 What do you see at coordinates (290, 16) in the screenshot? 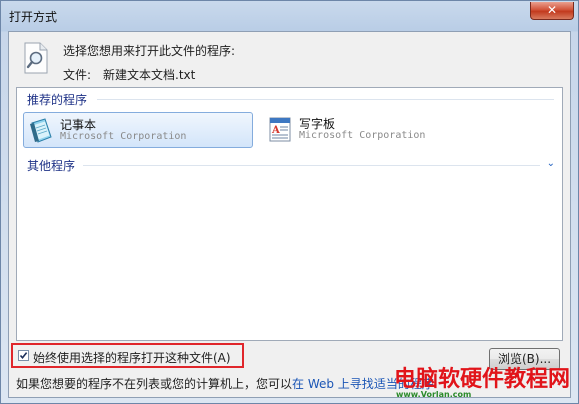
I see `title-bar: 打开方式 ✕` at bounding box center [290, 16].